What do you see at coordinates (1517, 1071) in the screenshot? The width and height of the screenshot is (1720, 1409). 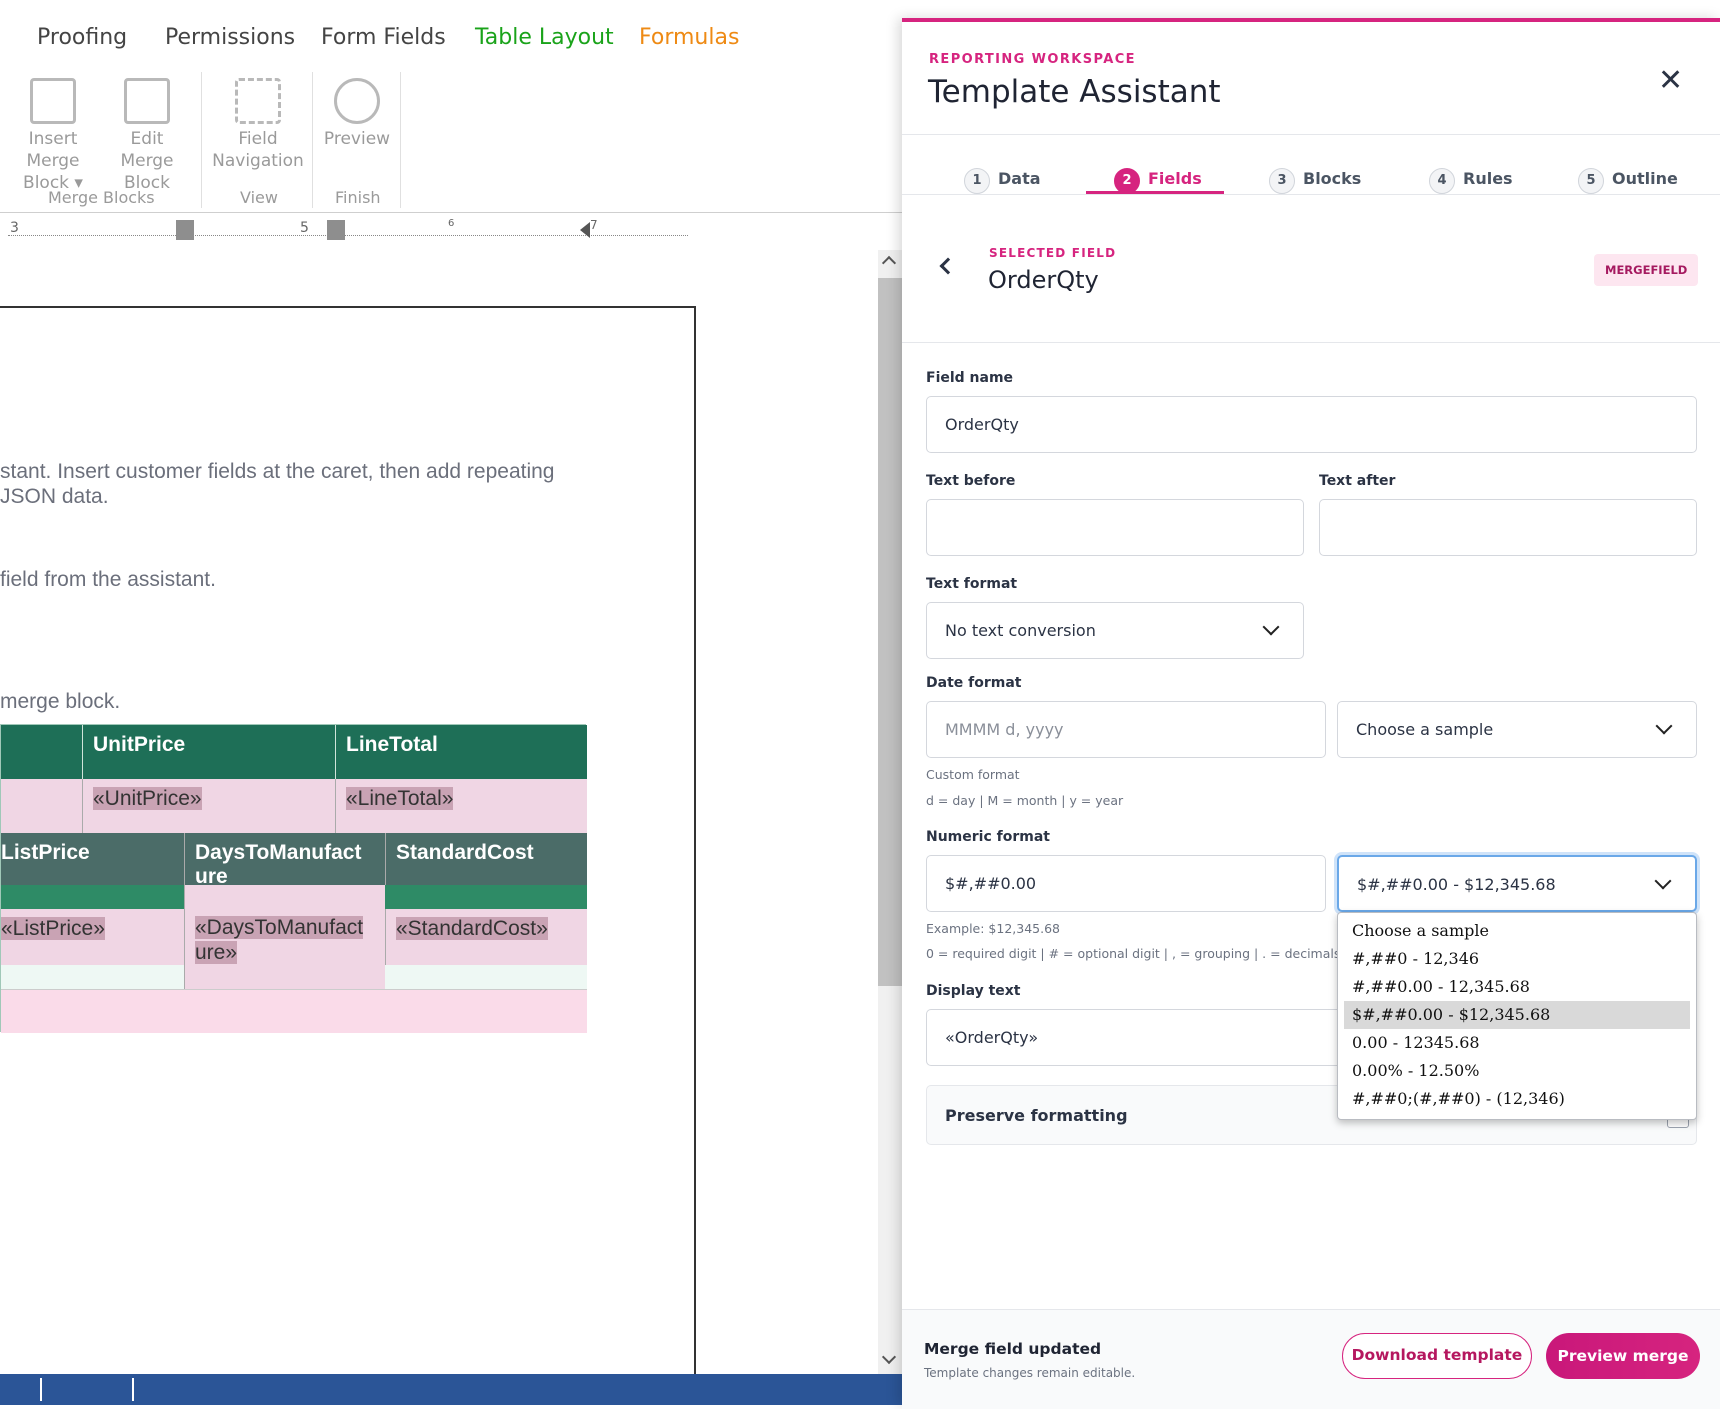 I see `dropdown-option: 0.00% - 12.50%` at bounding box center [1517, 1071].